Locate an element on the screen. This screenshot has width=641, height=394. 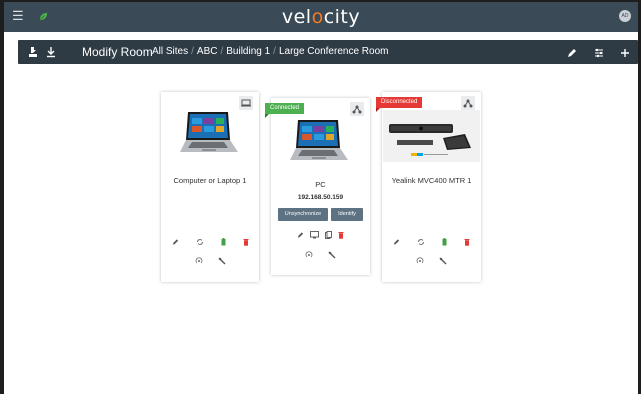
app-logo: velocity is located at coordinates (321, 17).